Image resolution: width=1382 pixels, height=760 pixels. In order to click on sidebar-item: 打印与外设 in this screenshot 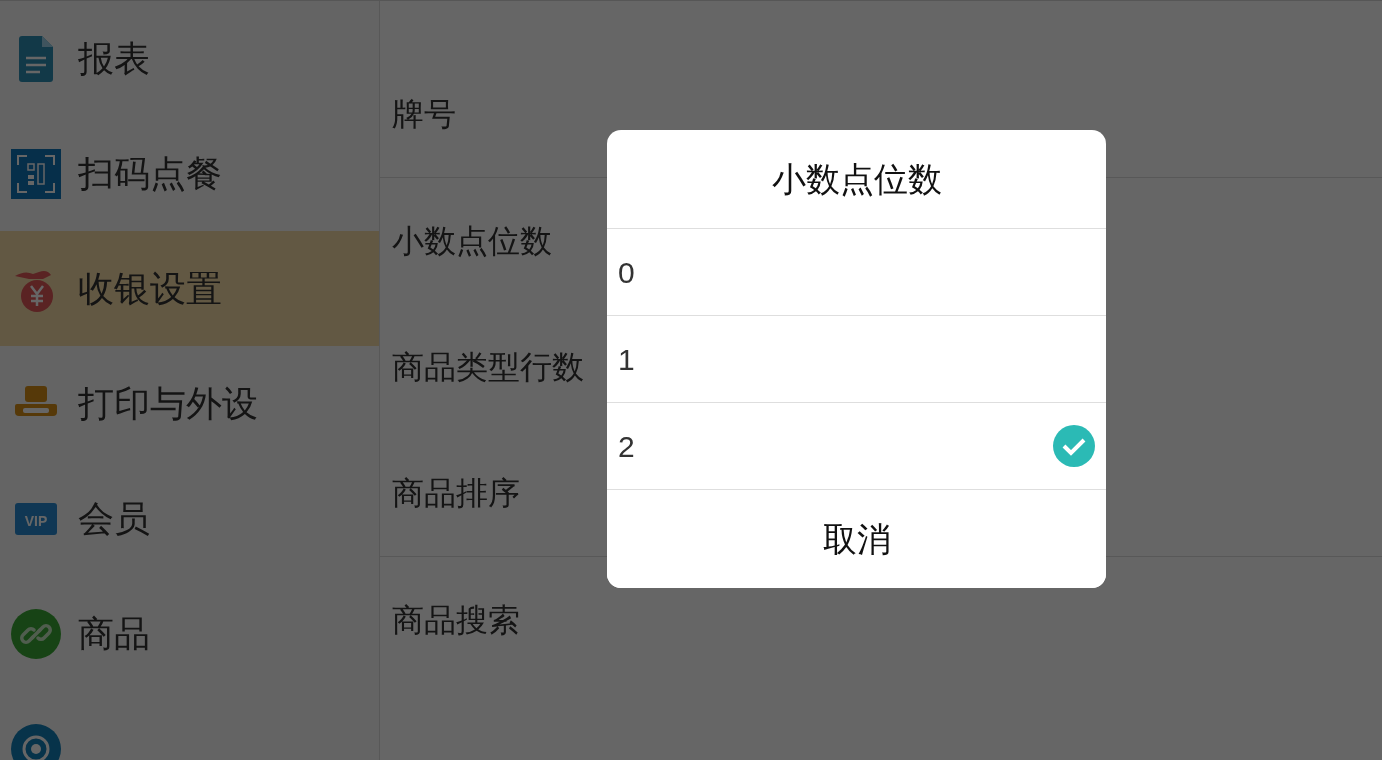, I will do `click(189, 403)`.